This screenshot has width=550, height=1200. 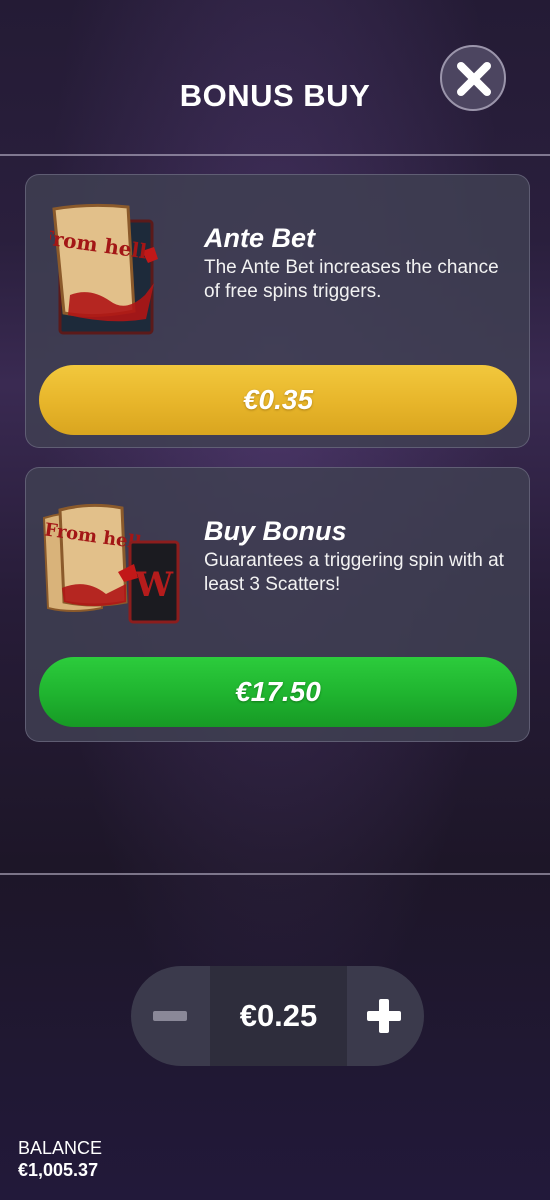 What do you see at coordinates (58, 1170) in the screenshot?
I see `balance-value: €1,005.37` at bounding box center [58, 1170].